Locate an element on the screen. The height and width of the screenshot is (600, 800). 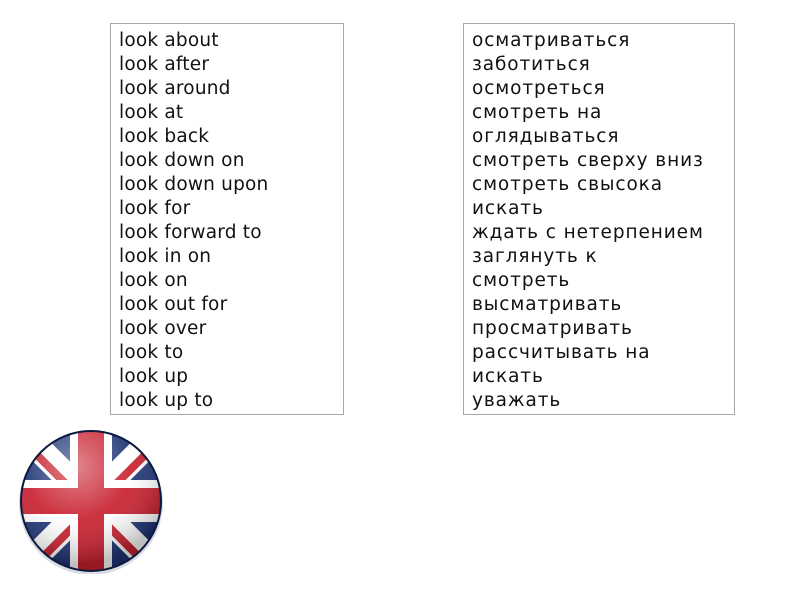
translation-item: смотреть is located at coordinates (521, 280).